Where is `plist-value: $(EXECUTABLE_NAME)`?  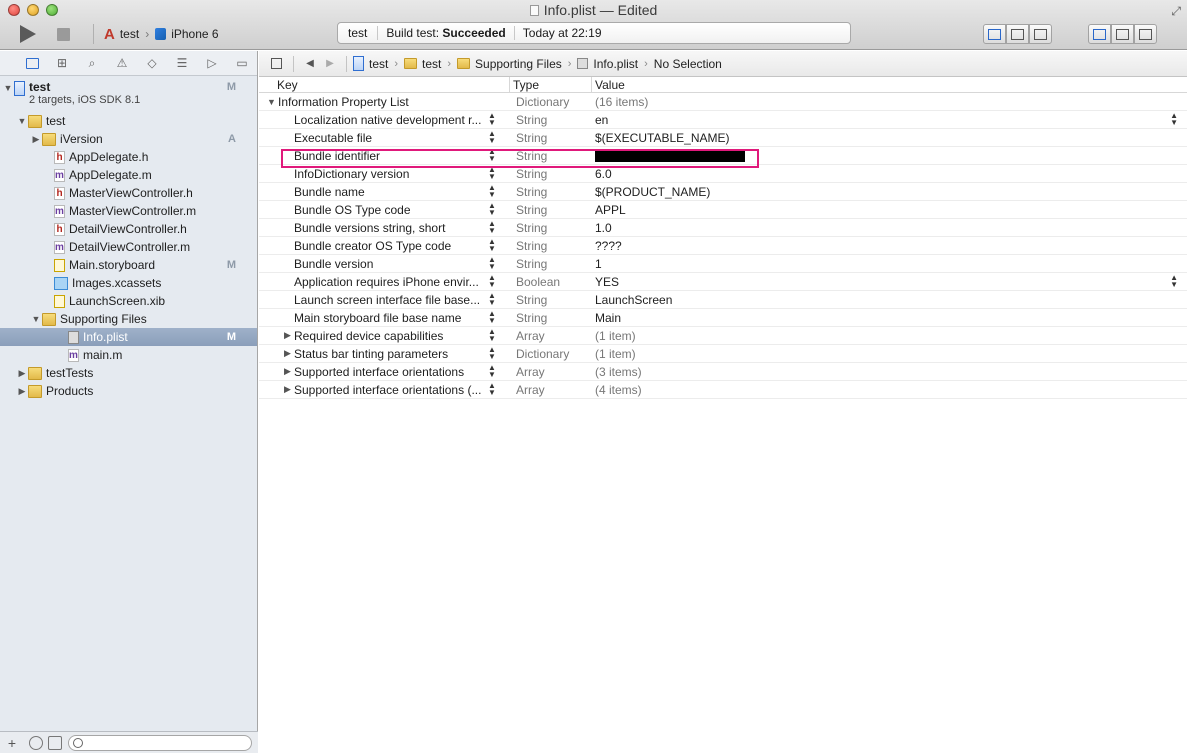
plist-value: $(EXECUTABLE_NAME) is located at coordinates (891, 138).